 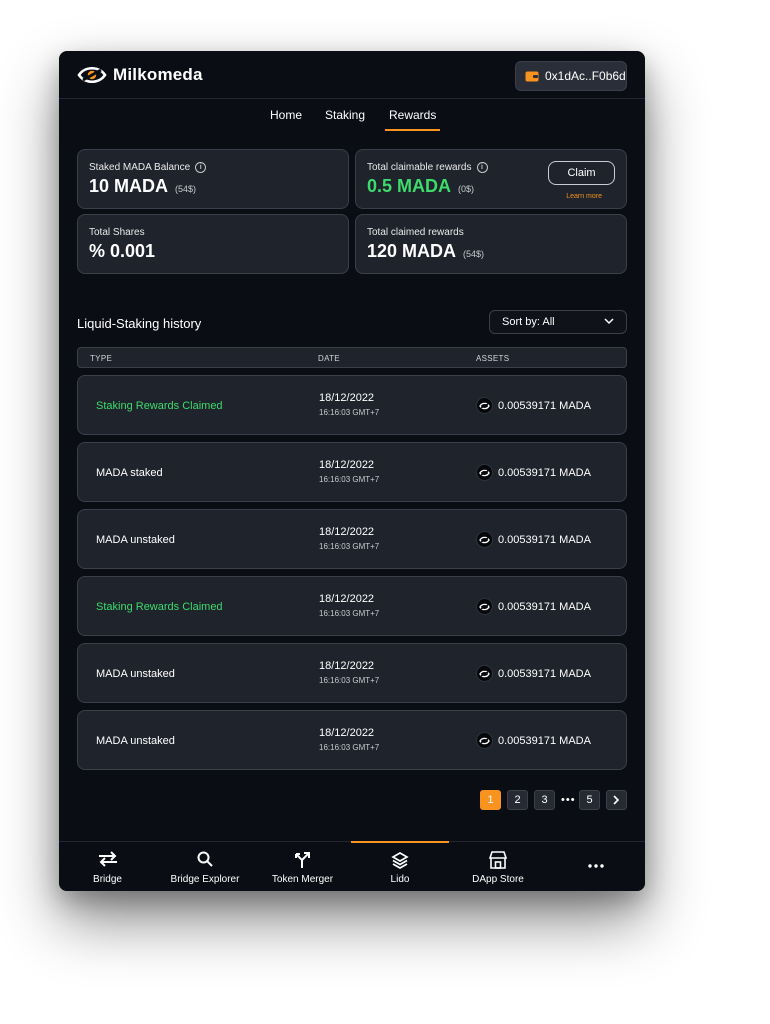 I want to click on bridge-arrows-icon, so click(x=107, y=859).